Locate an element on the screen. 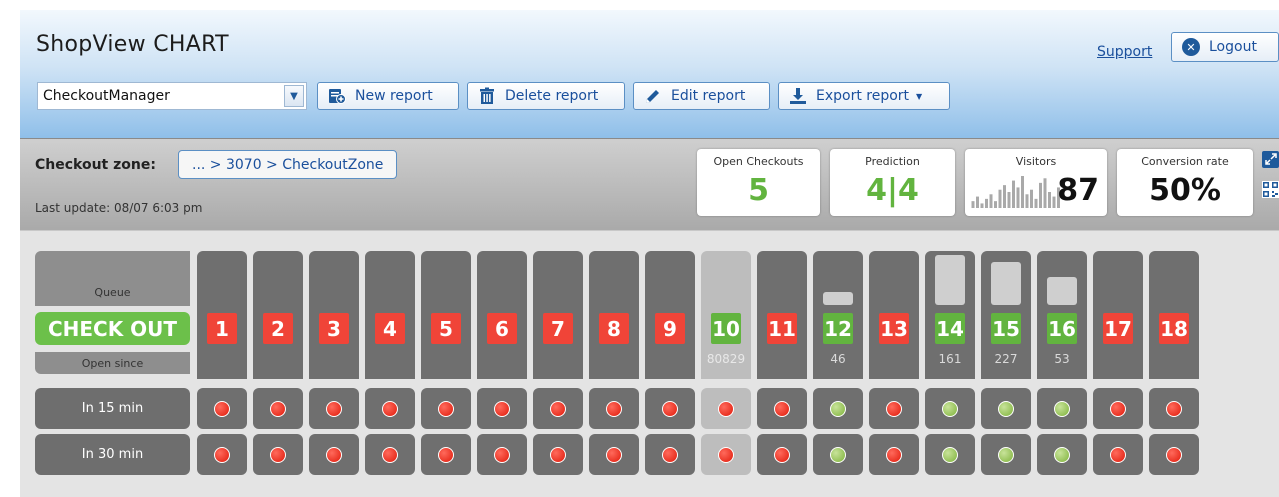  zone-path-button: ... > 3070 > CheckoutZone is located at coordinates (288, 164).